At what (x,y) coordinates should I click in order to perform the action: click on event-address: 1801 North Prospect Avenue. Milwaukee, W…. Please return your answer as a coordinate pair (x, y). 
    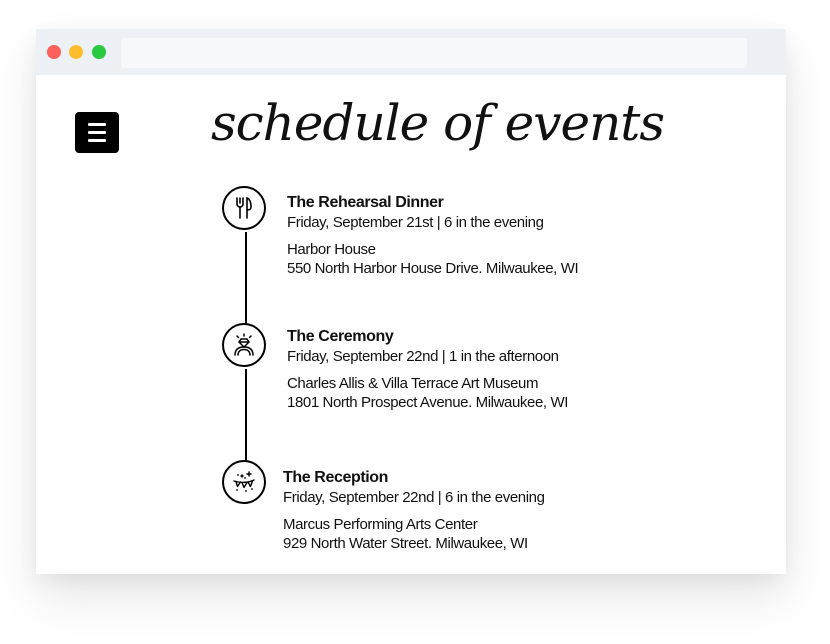
    Looking at the image, I should click on (427, 402).